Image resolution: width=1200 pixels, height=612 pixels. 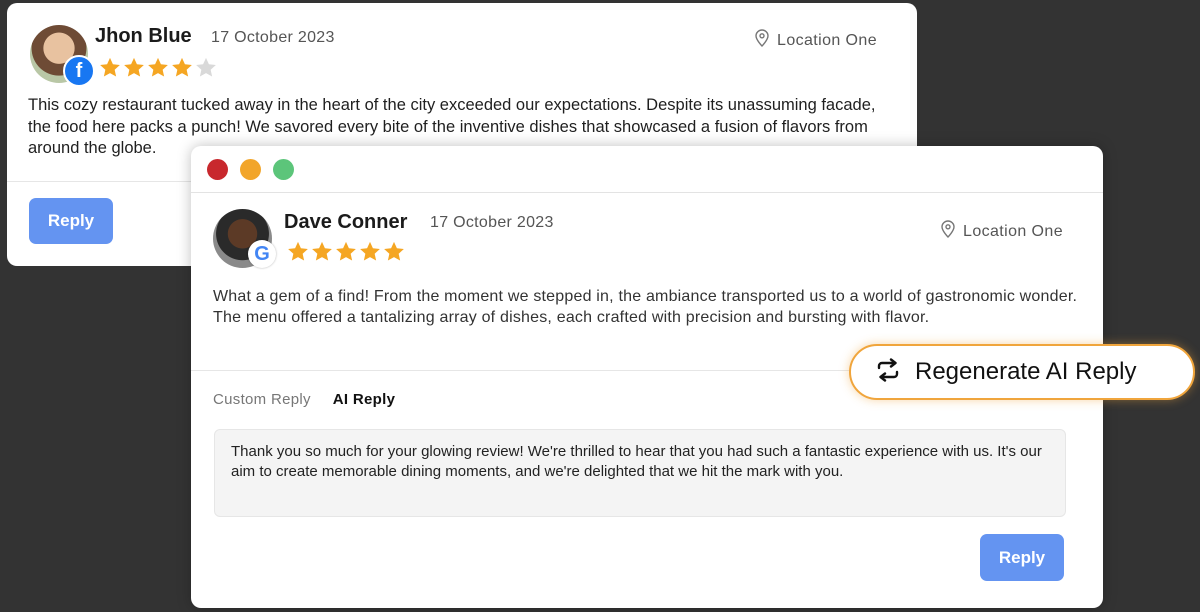 What do you see at coordinates (647, 169) in the screenshot?
I see `window-titlebar` at bounding box center [647, 169].